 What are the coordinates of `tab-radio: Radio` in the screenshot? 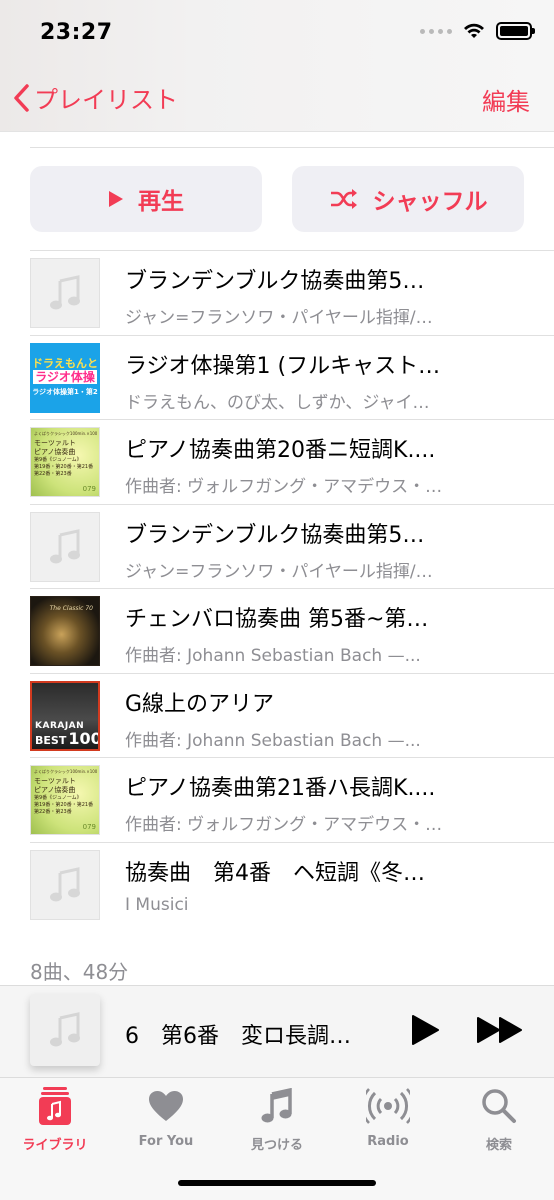 It's located at (388, 1117).